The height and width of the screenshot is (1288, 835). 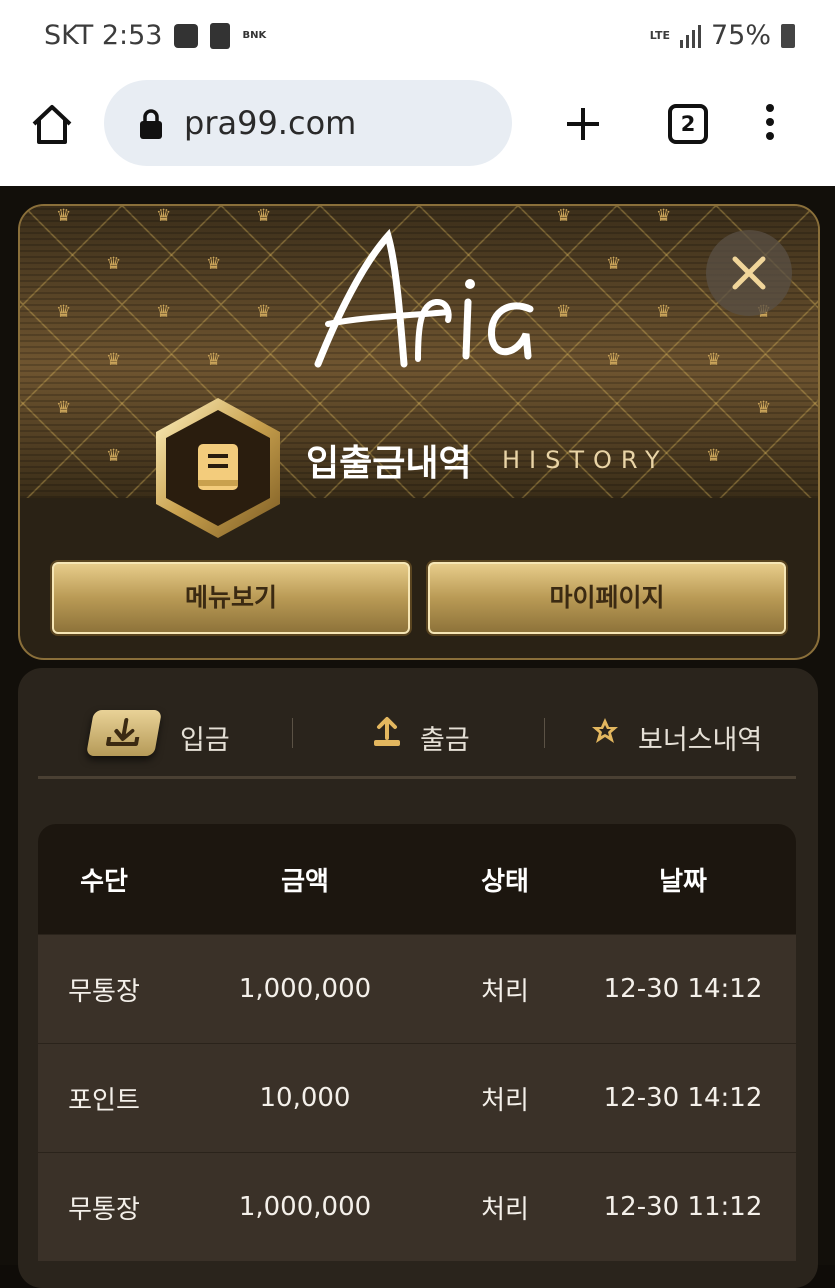 What do you see at coordinates (583, 124) in the screenshot?
I see `new-tab-icon` at bounding box center [583, 124].